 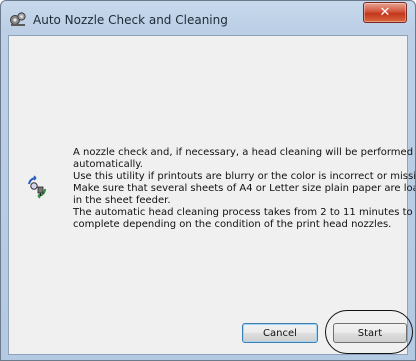 I want to click on cancel-button-label: Cancel, so click(x=280, y=333).